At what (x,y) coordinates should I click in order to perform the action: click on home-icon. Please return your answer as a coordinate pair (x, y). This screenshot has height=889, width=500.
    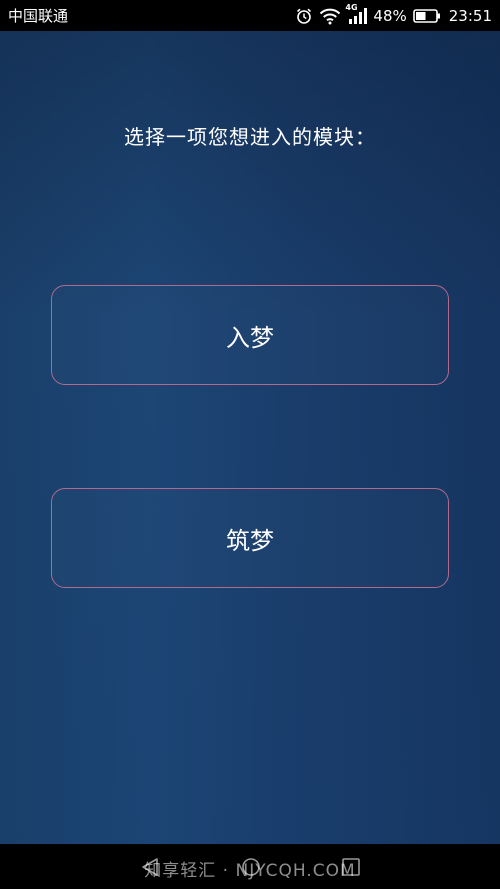
    Looking at the image, I should click on (251, 867).